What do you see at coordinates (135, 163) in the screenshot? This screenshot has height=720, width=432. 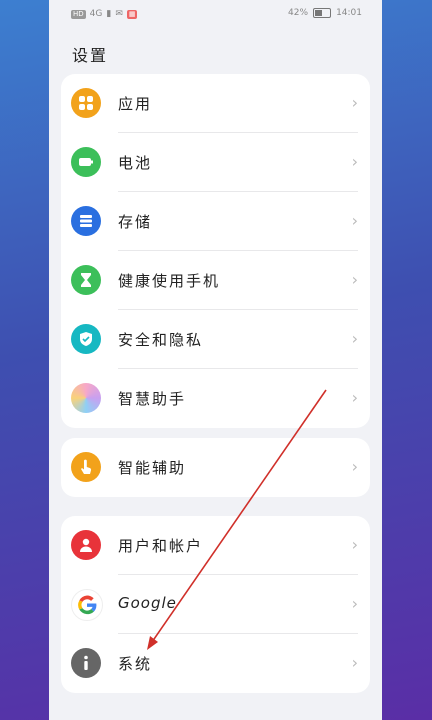 I see `settings-item-label: 电池` at bounding box center [135, 163].